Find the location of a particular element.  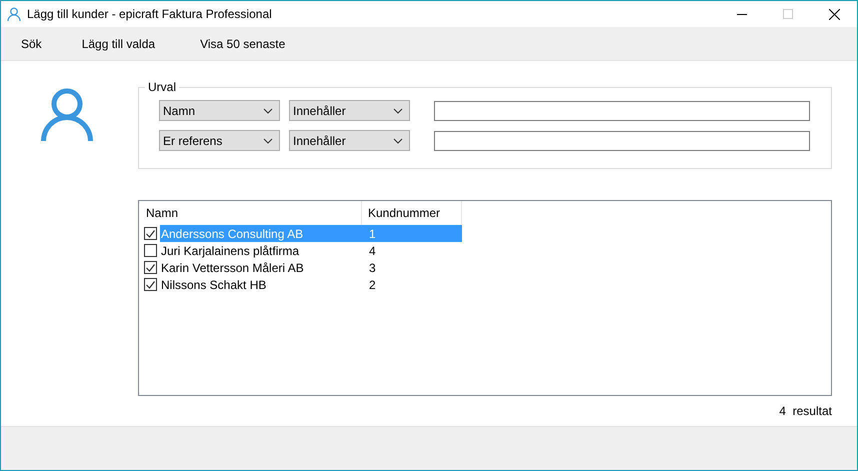

window-title: Lägg till kunder - epicraft Faktura Professional is located at coordinates (149, 14).